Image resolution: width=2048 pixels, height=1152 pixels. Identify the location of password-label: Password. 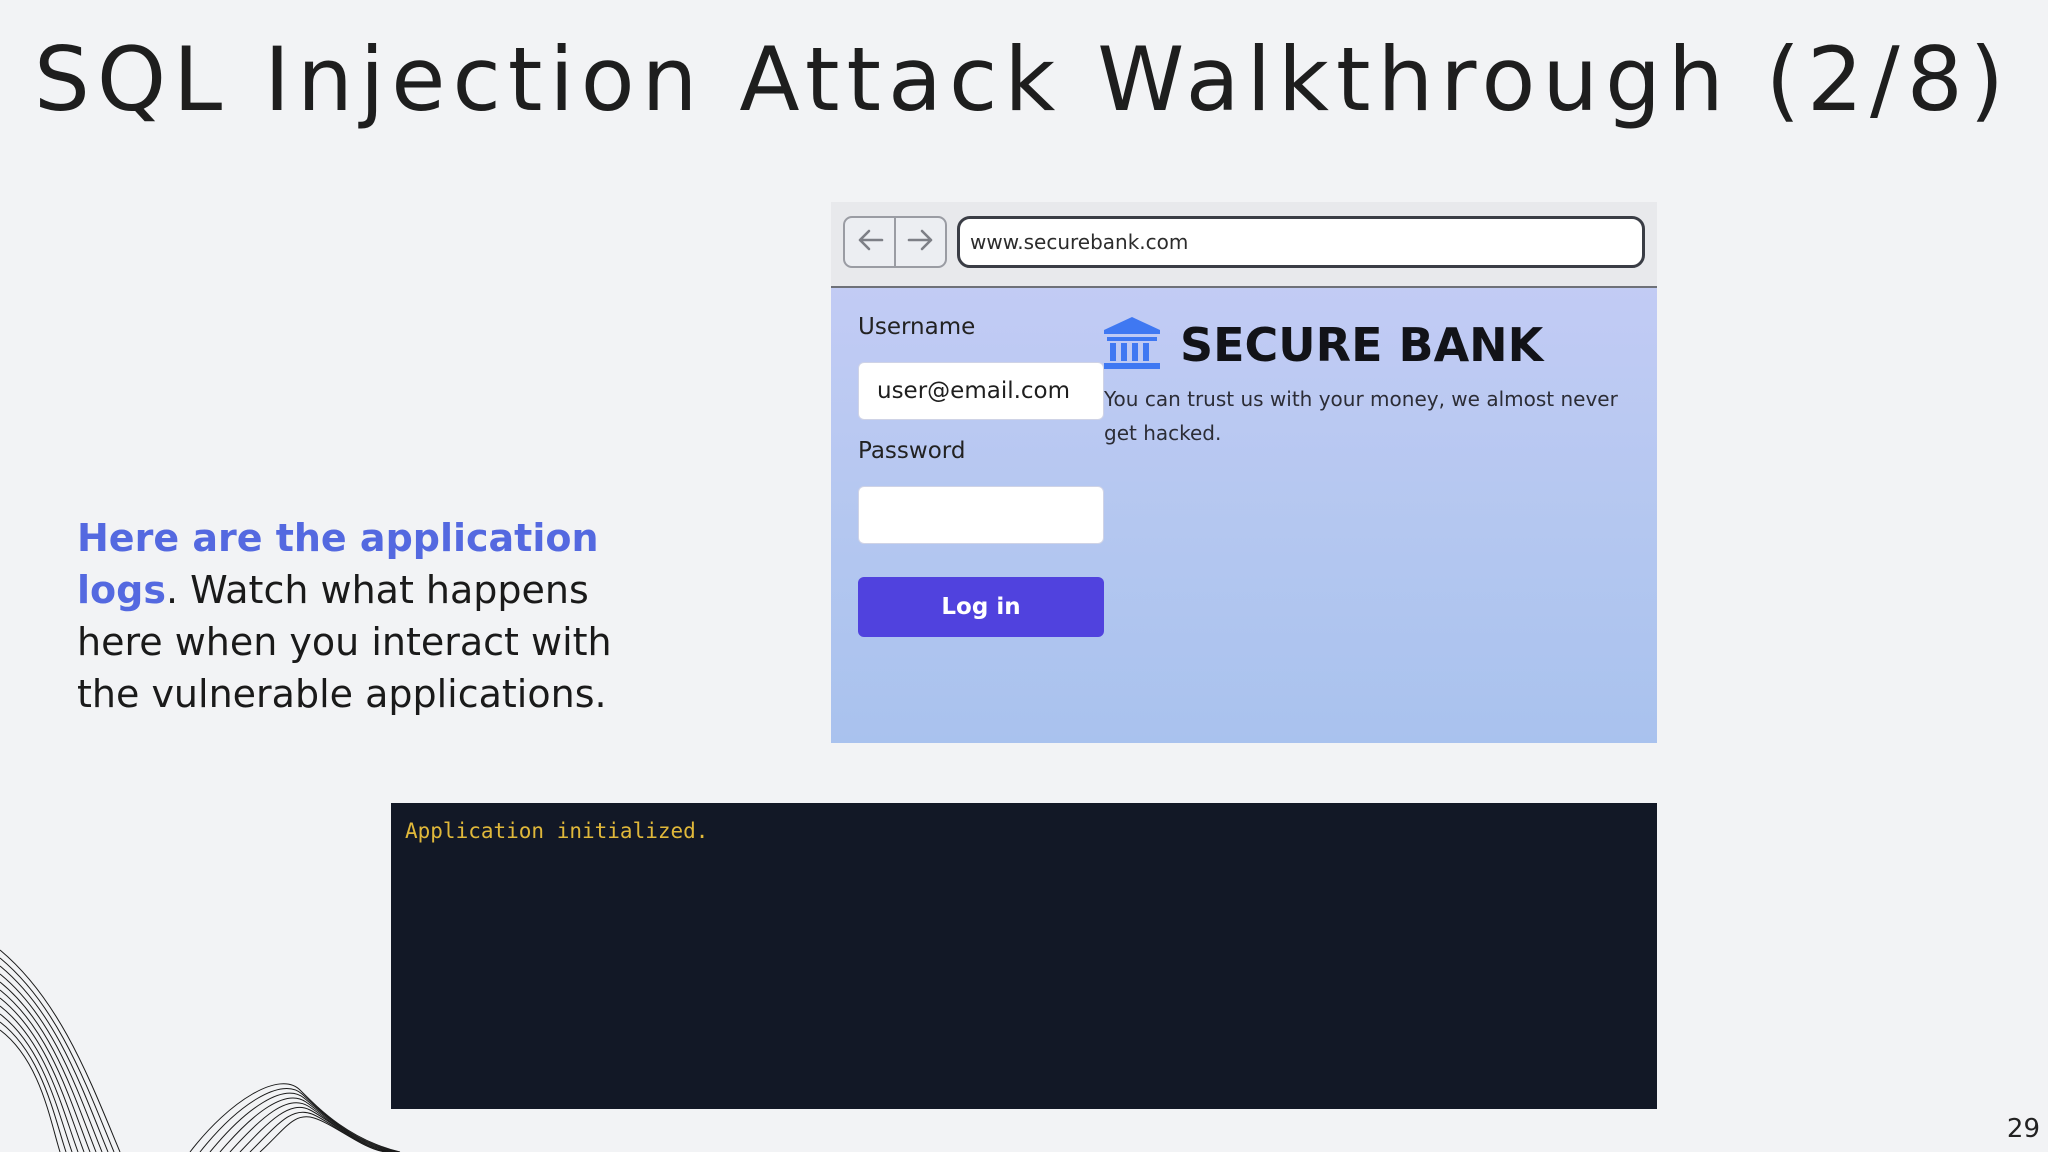
(912, 451).